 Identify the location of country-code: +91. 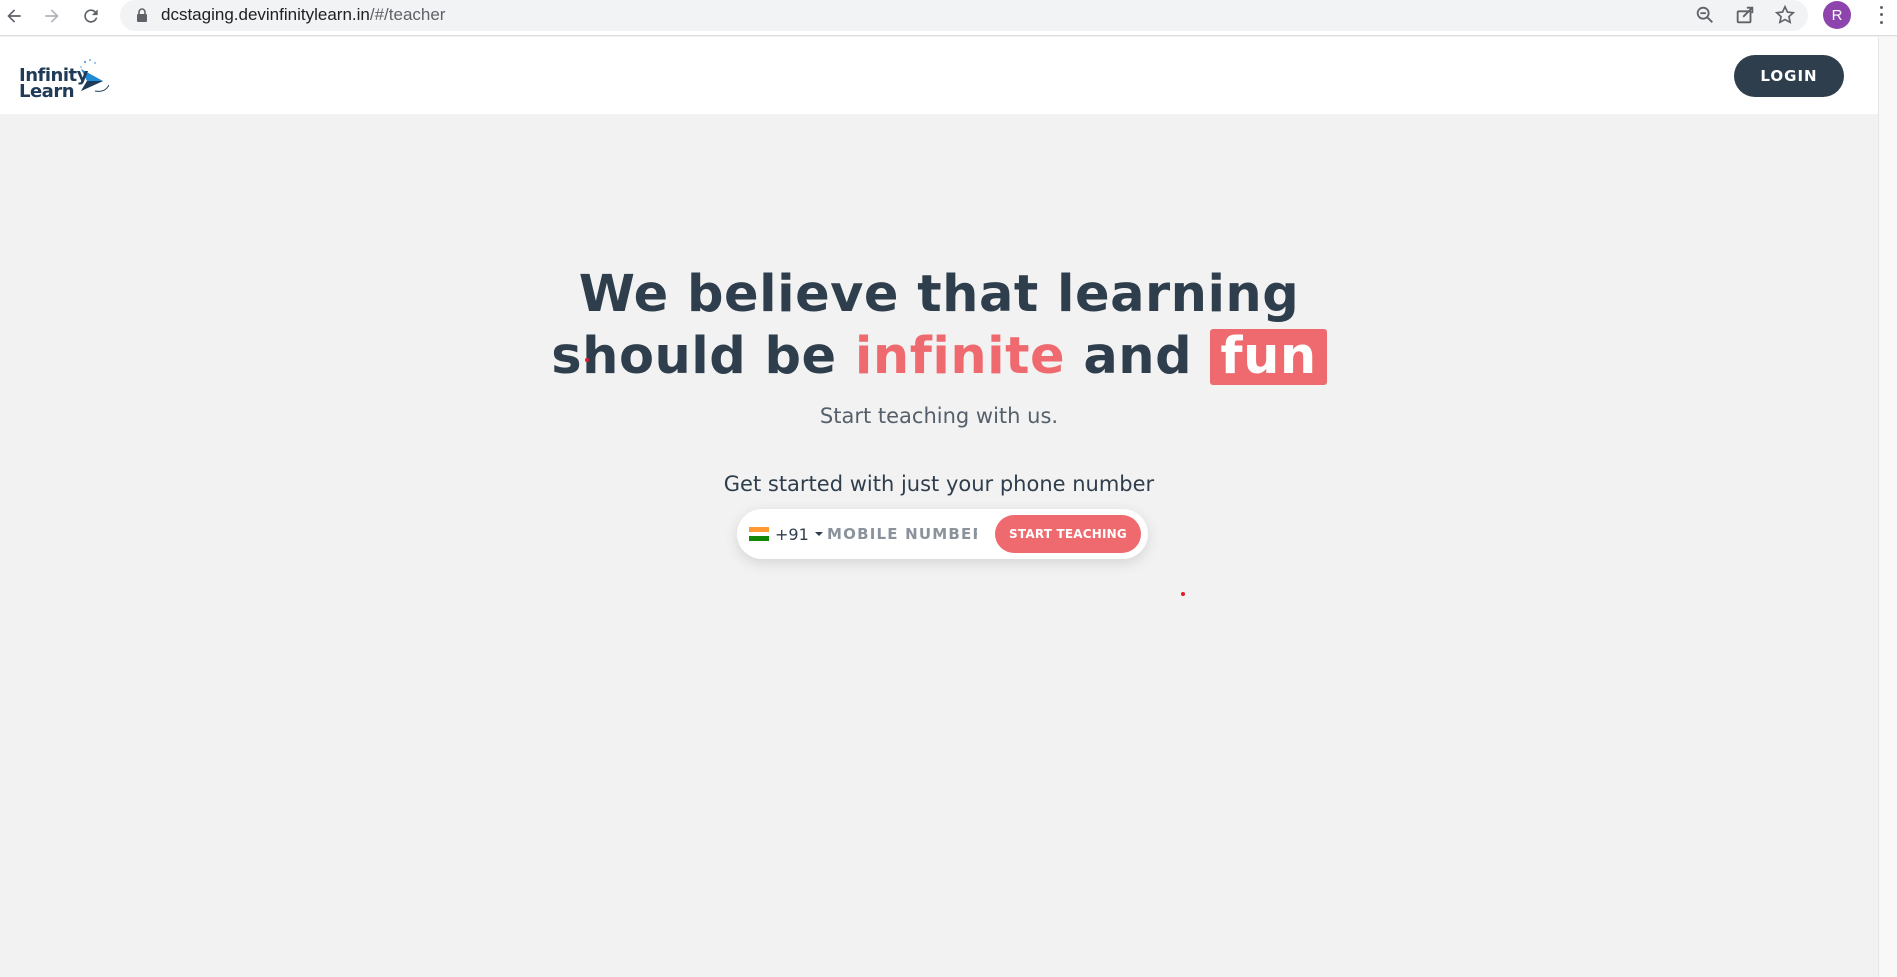
(792, 534).